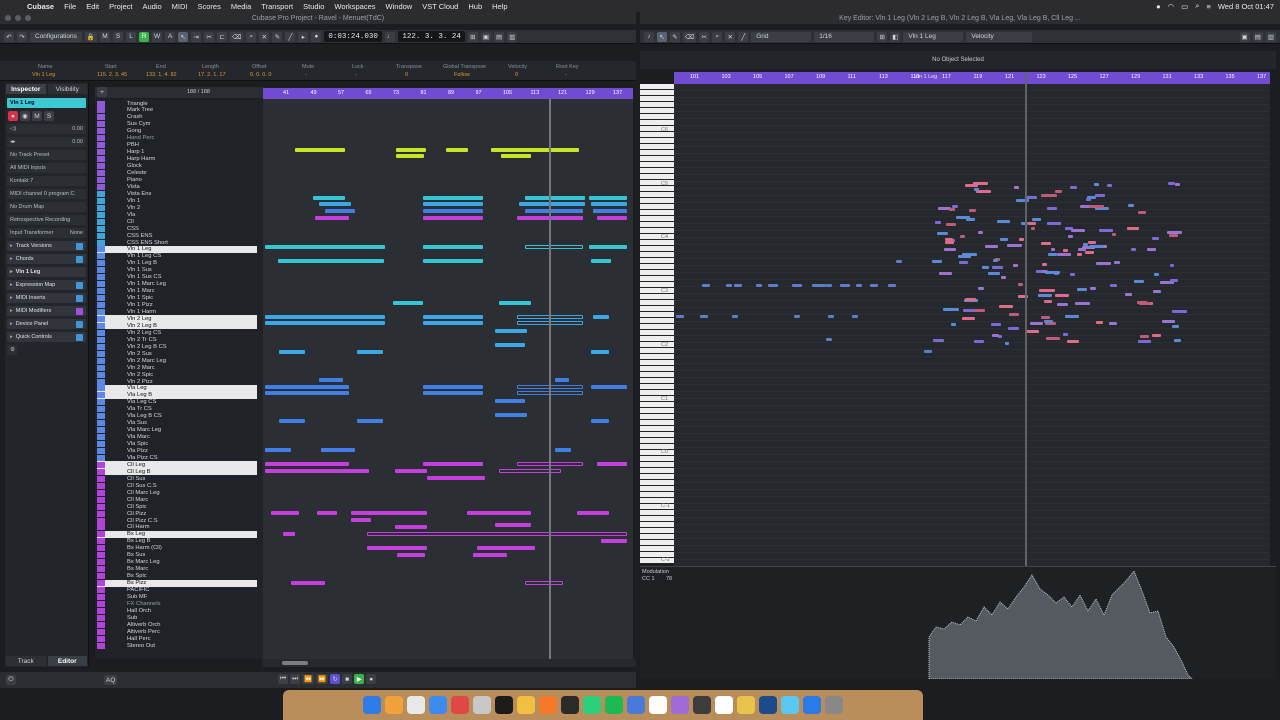 This screenshot has height=720, width=1280. Describe the element at coordinates (177, 416) in the screenshot. I see `track-row: Vla Leg B CS` at that location.